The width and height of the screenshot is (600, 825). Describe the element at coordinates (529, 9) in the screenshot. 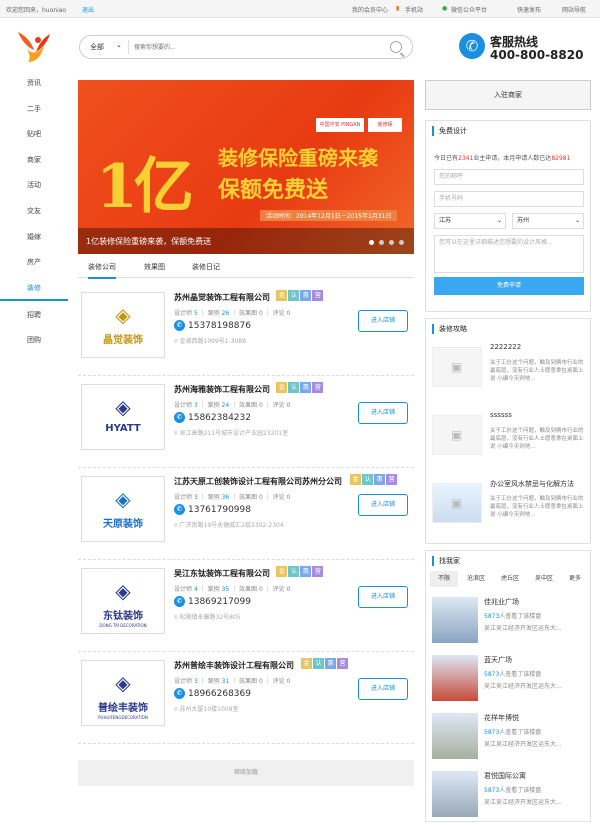

I see `quick-publish-link: 快速发布` at that location.